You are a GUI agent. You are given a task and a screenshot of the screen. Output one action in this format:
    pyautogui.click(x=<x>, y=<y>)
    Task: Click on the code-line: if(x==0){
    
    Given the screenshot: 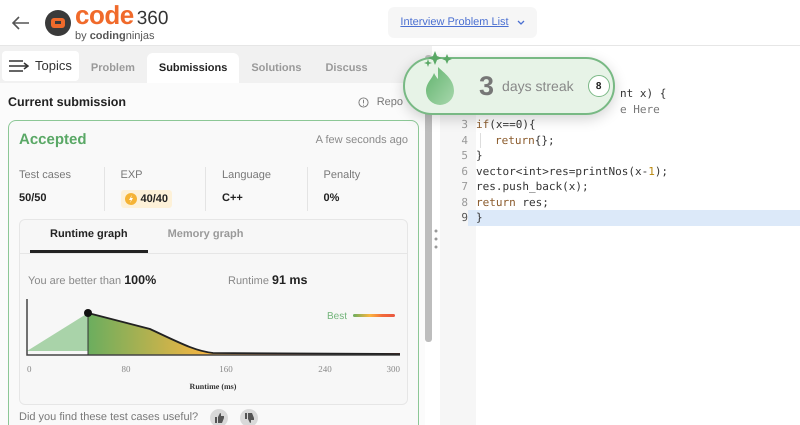 What is the action you would take?
    pyautogui.click(x=506, y=124)
    